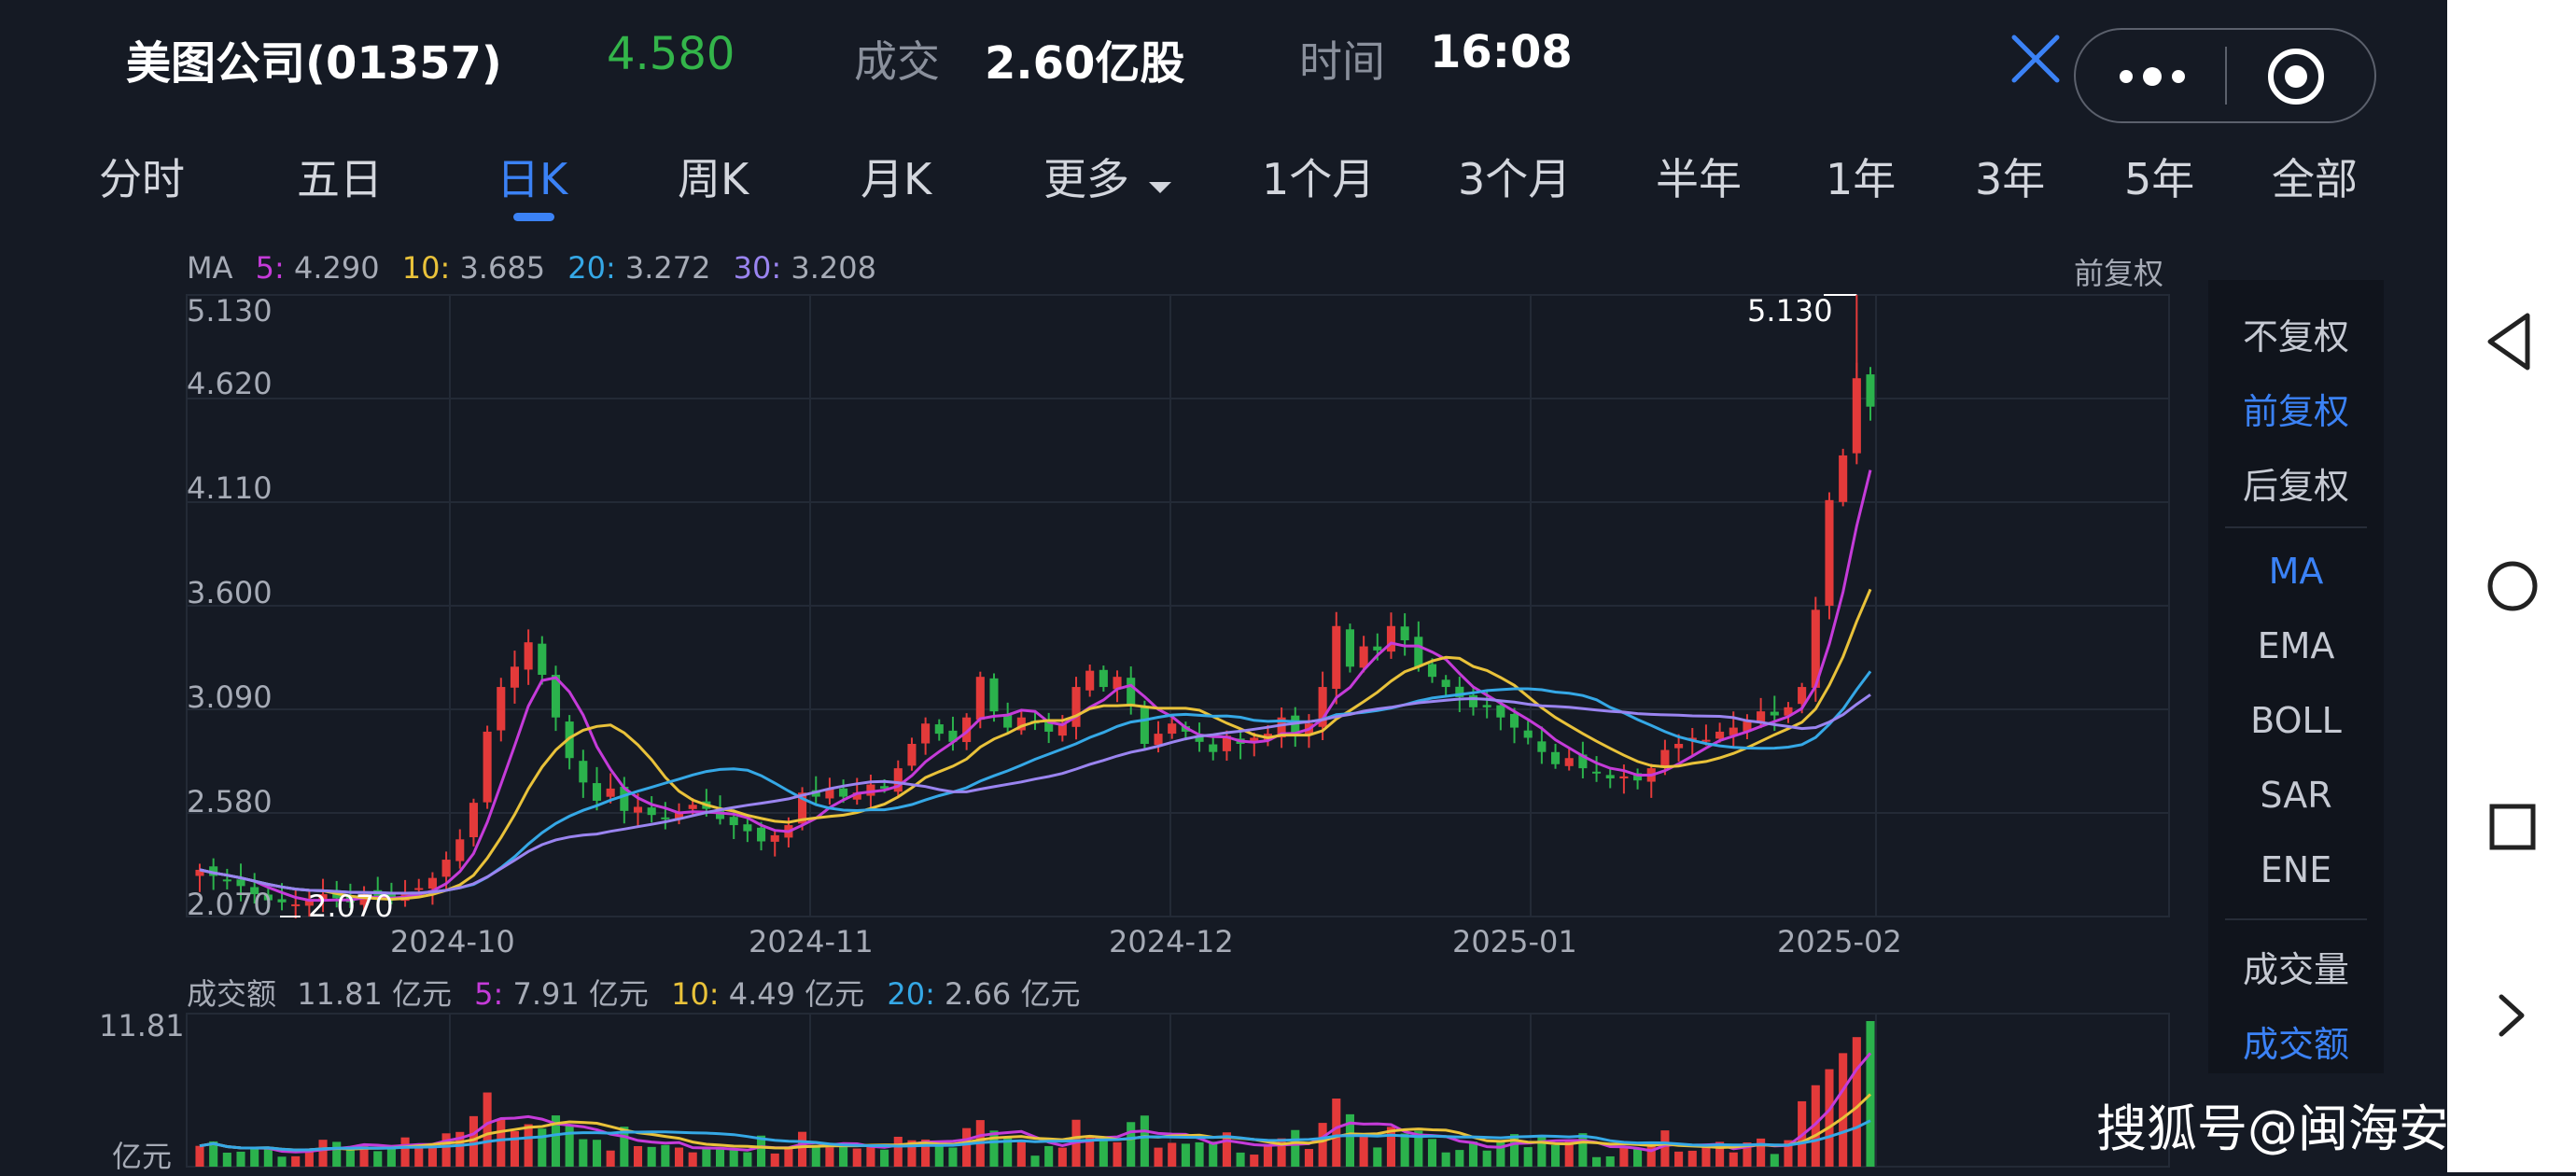 The height and width of the screenshot is (1176, 2576). Describe the element at coordinates (2296, 76) in the screenshot. I see `target-button` at that location.